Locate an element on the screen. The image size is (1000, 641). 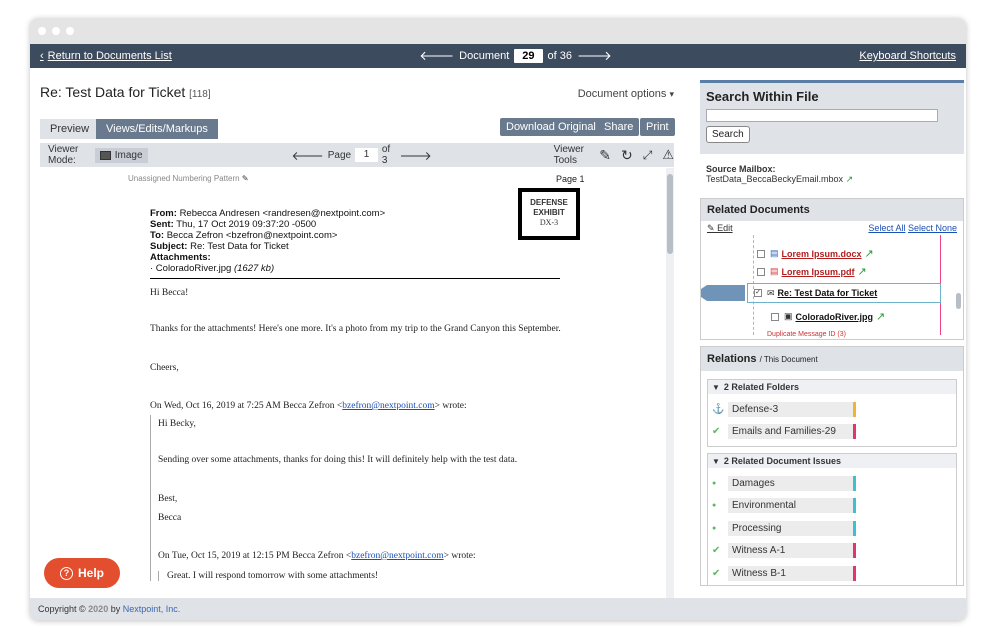
window-minimize-dot is located at coordinates (56, 31).